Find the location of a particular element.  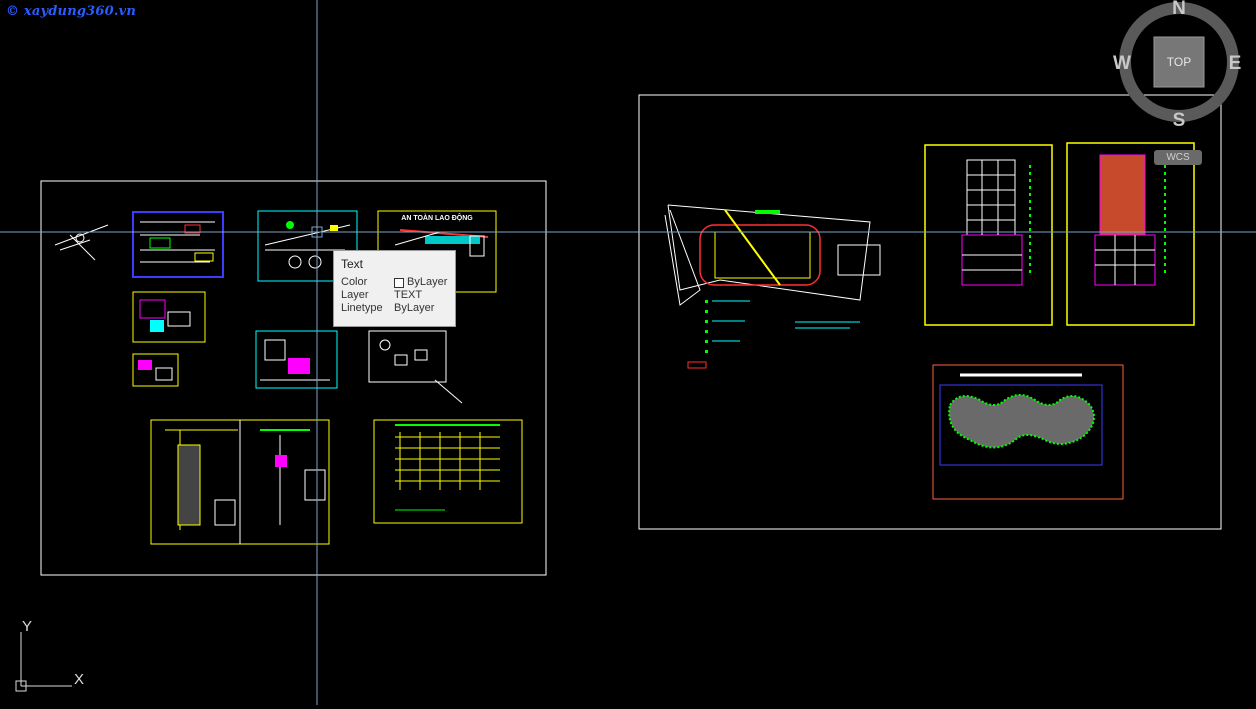

tooltip-value: TEXT is located at coordinates (408, 295).